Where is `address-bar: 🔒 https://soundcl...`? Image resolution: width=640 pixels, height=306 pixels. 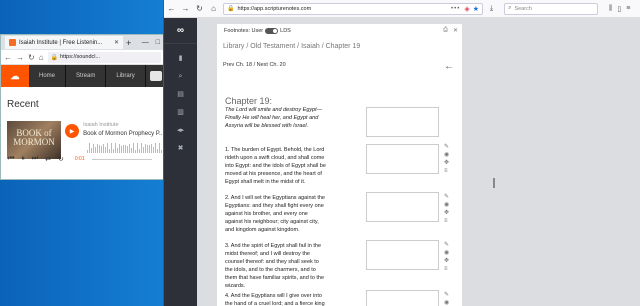 address-bar: 🔒 https://soundcl... is located at coordinates (104, 57).